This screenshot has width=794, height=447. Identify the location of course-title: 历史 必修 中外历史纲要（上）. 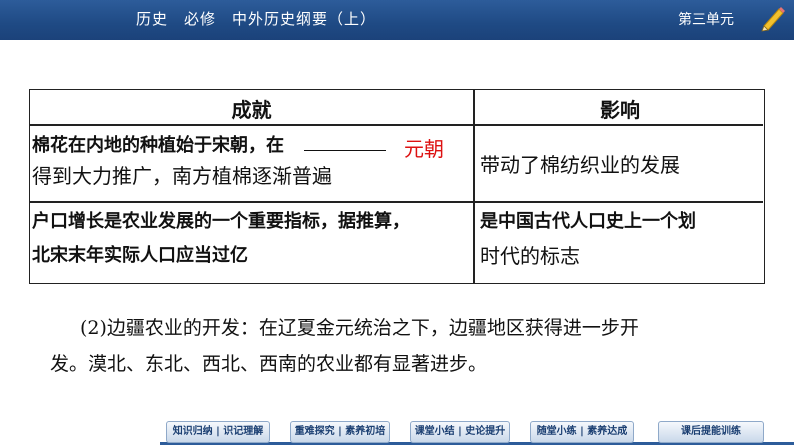
(256, 19).